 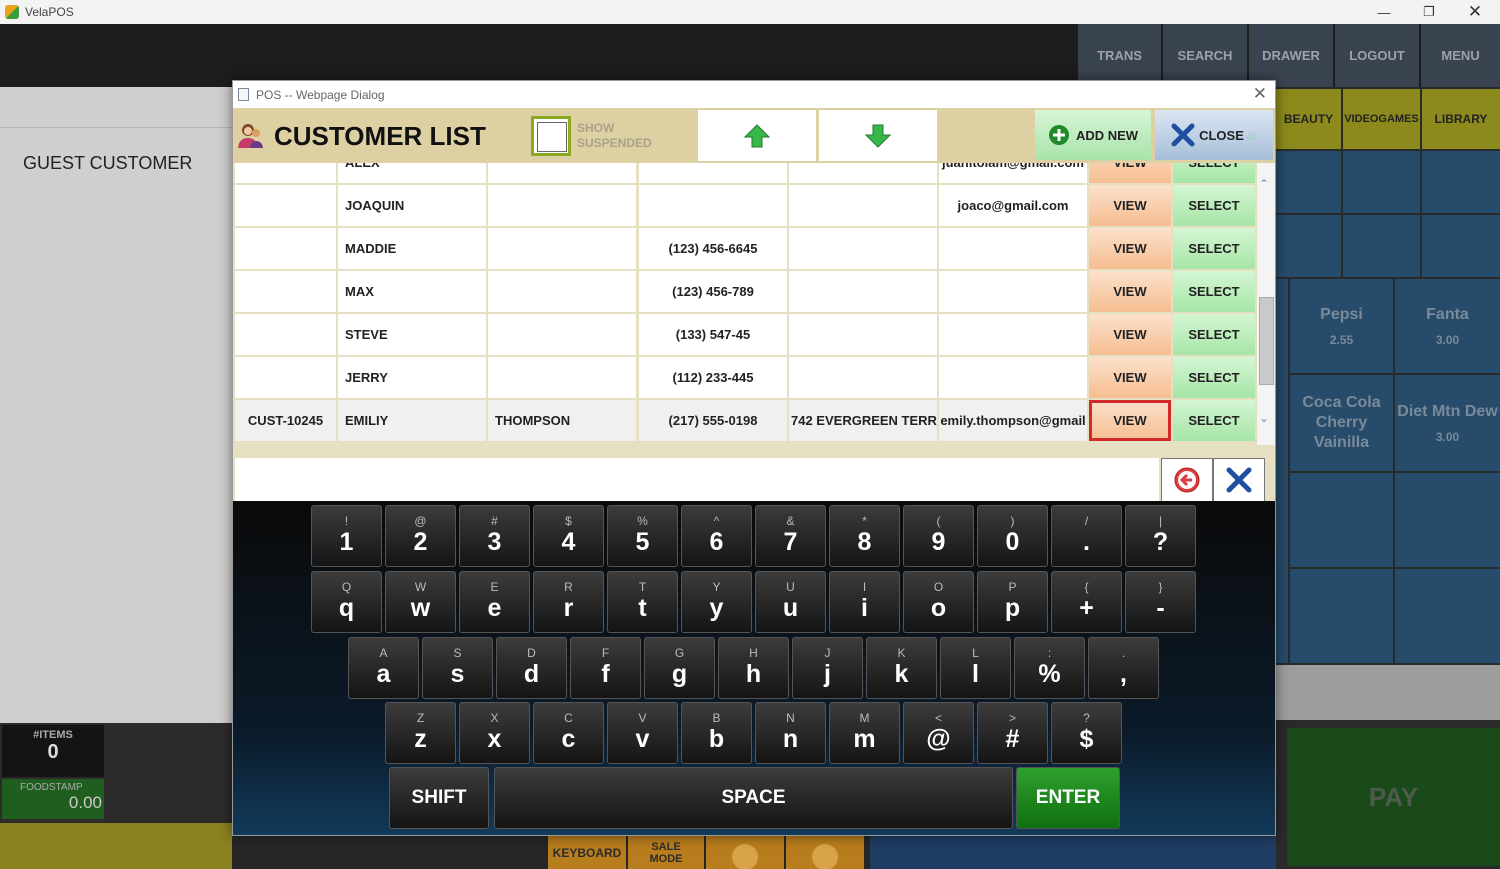 What do you see at coordinates (1384, 12) in the screenshot?
I see `minimize-icon: —` at bounding box center [1384, 12].